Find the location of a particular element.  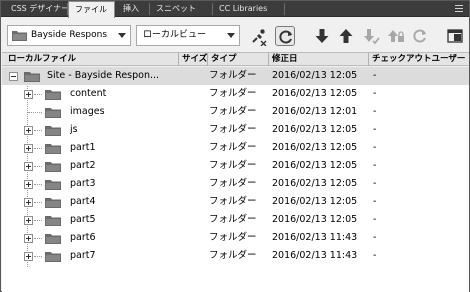

file-row: part4 フォルダー 2016/02/13 12:05 - is located at coordinates (235, 202).